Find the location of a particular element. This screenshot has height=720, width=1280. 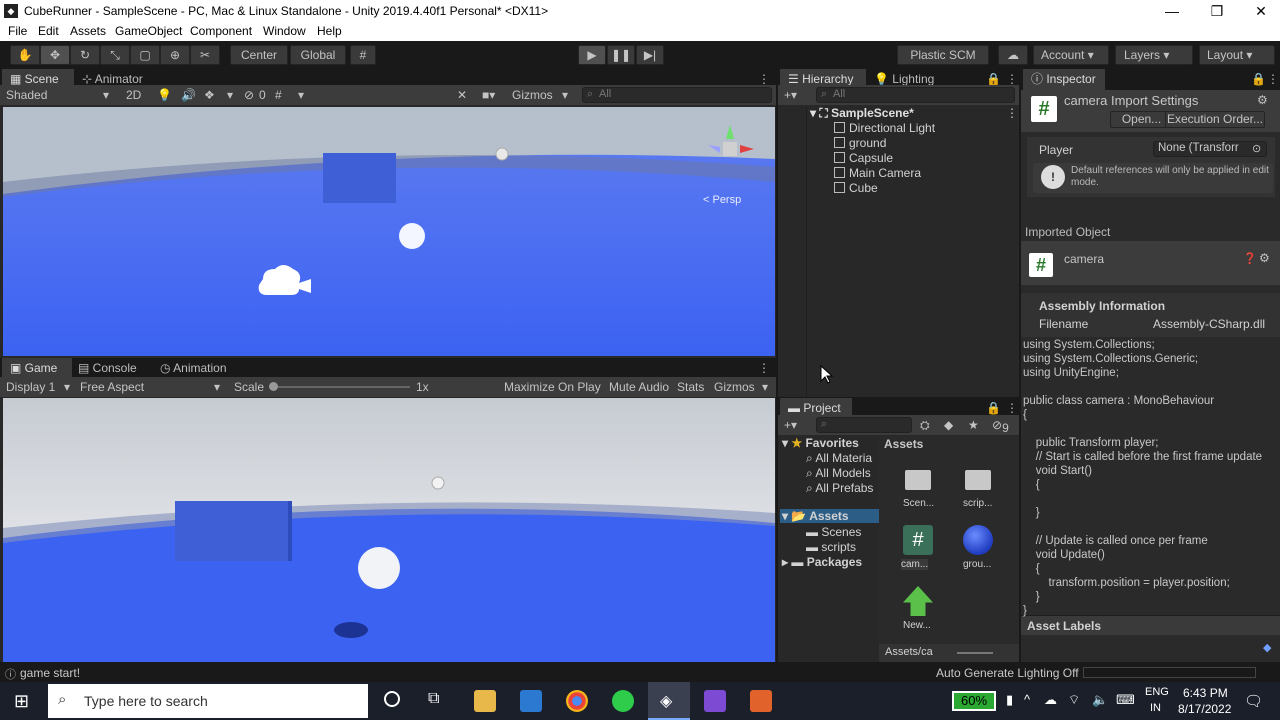

media-app-icon is located at coordinates (761, 701).